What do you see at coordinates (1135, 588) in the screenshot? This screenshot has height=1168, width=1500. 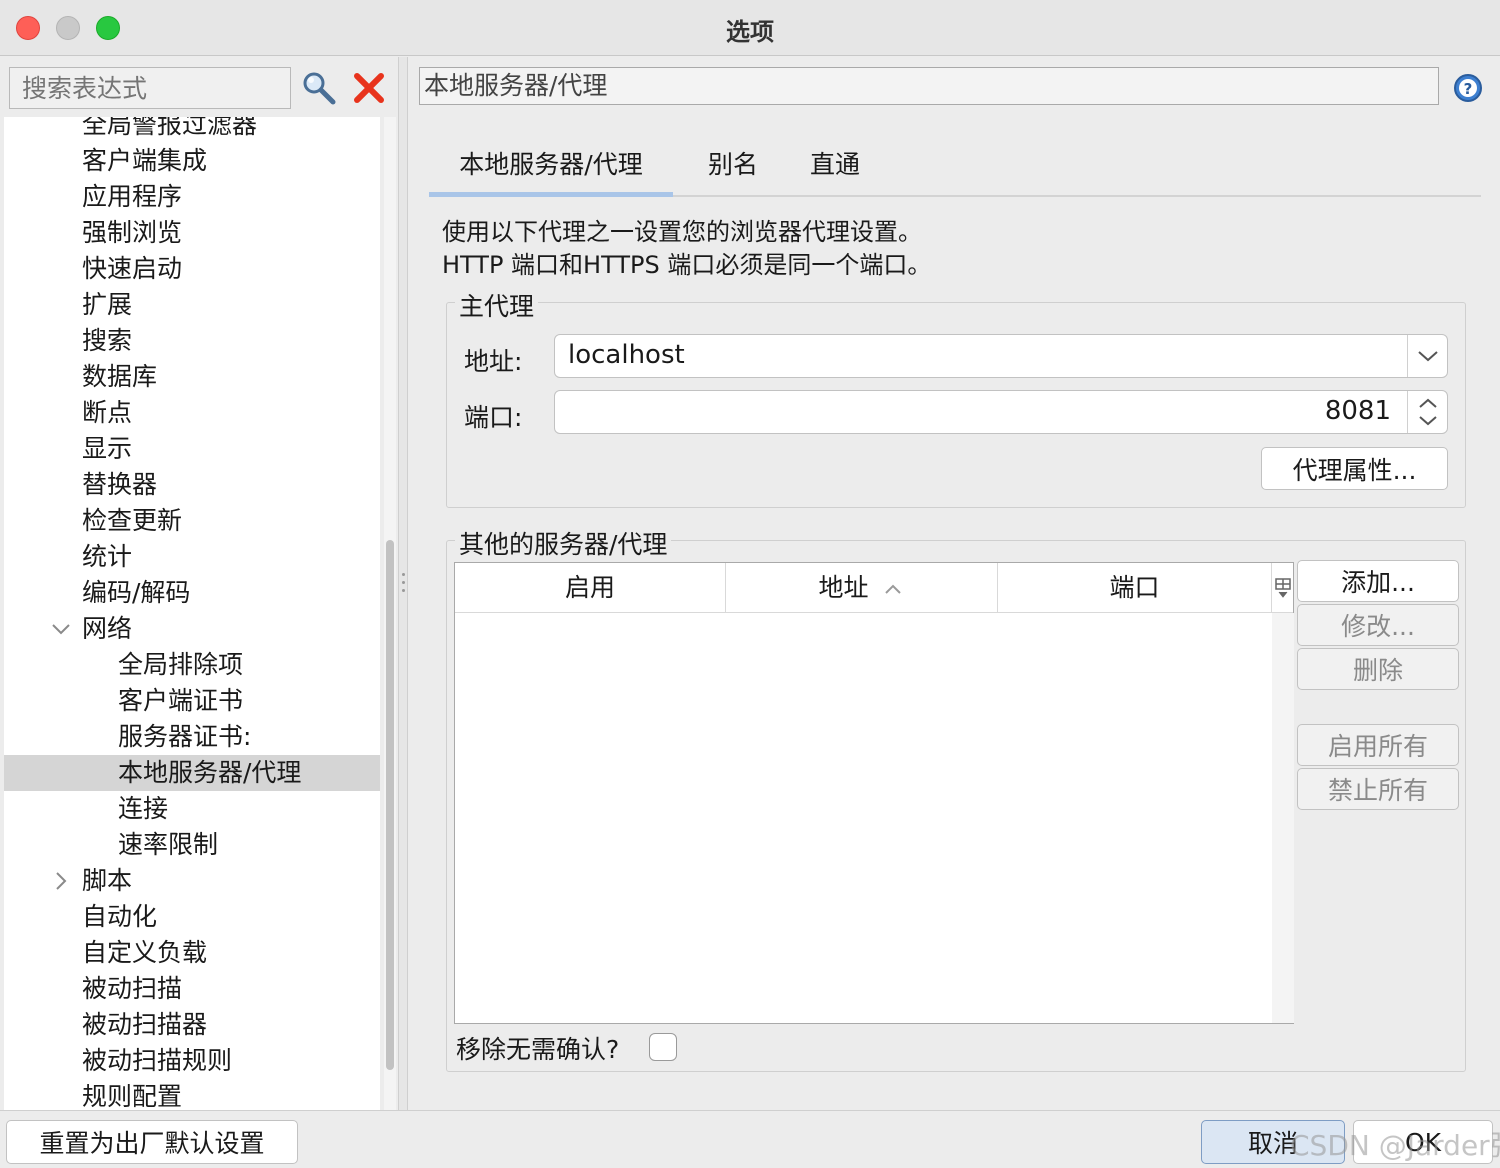 I see `column-header-port: 端口` at bounding box center [1135, 588].